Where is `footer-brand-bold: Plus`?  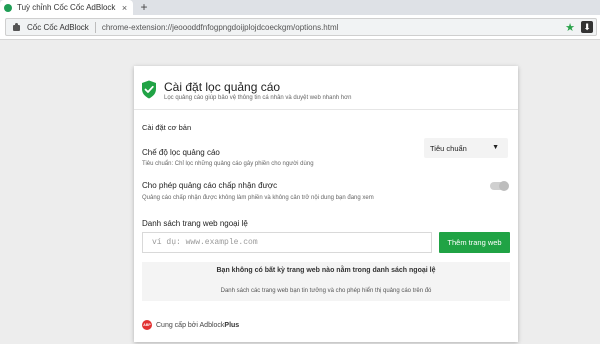
footer-brand-bold: Plus is located at coordinates (232, 325).